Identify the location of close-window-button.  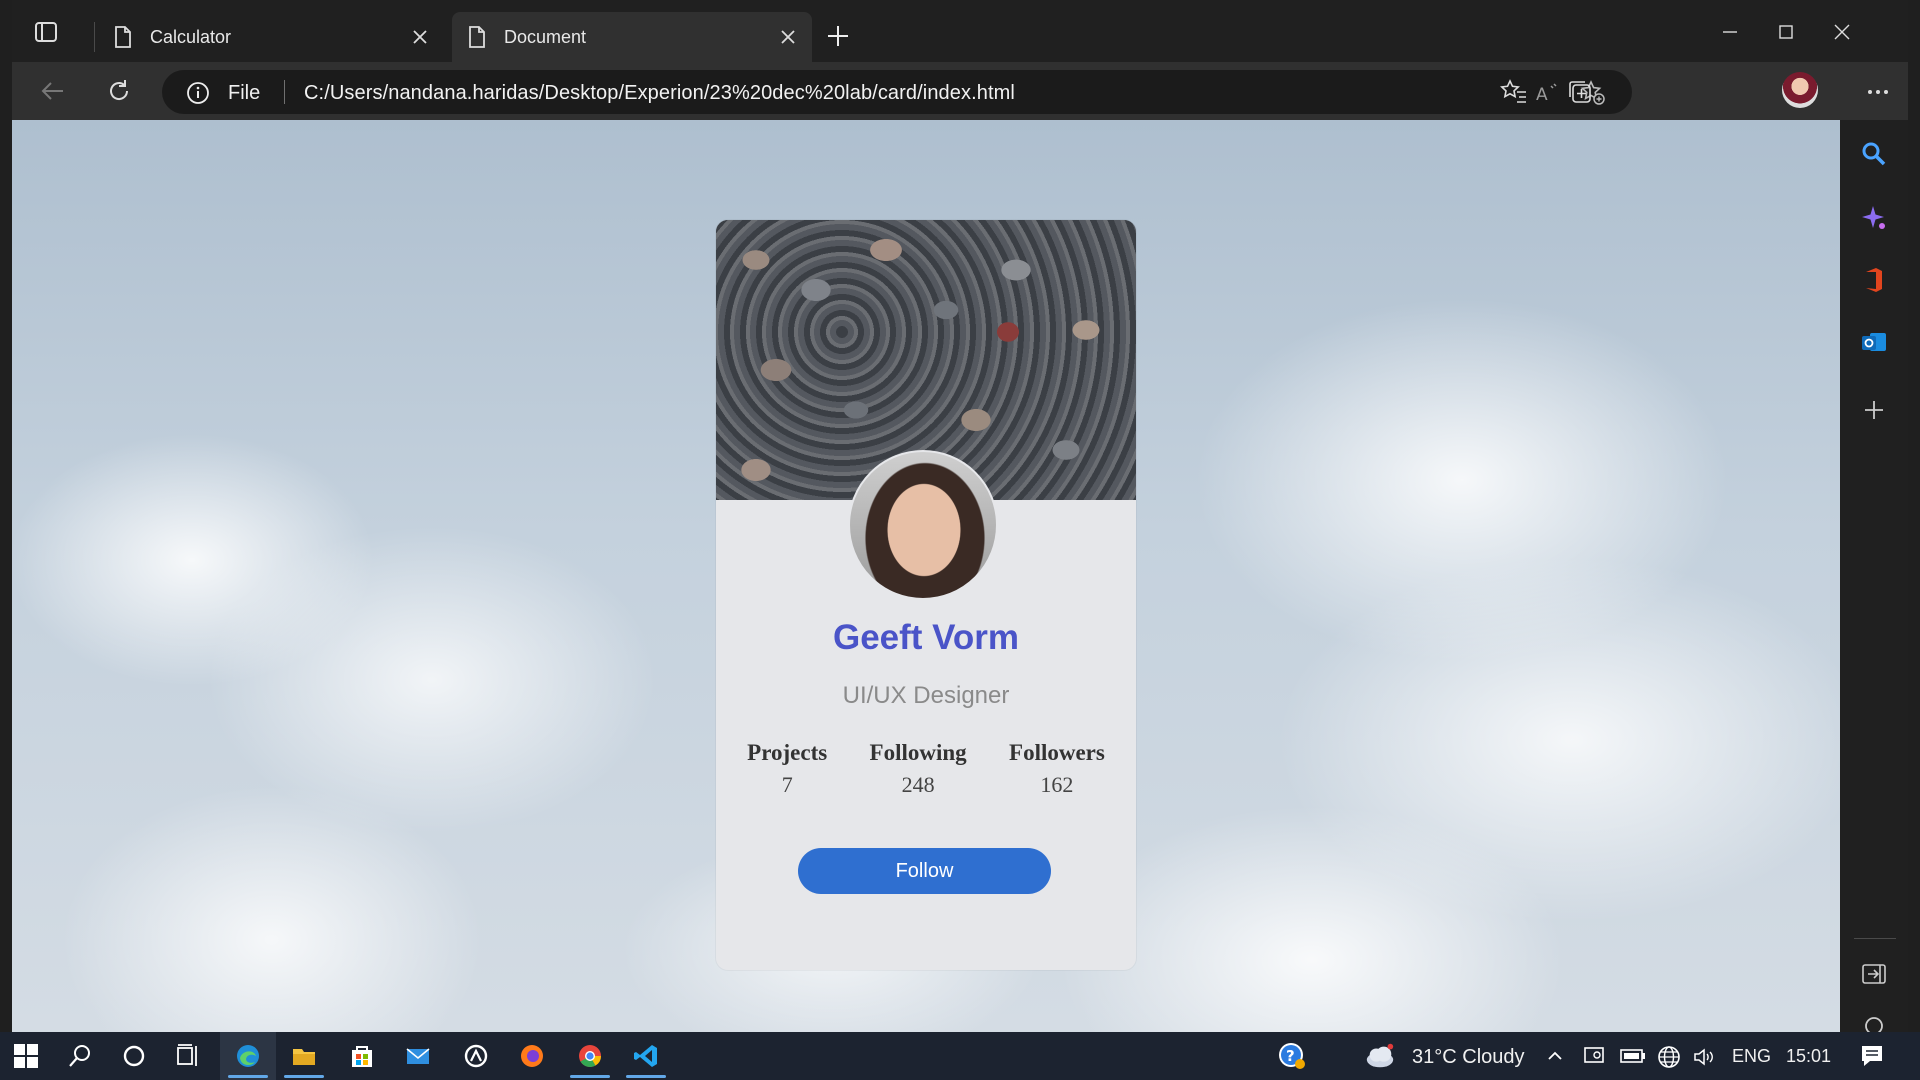
(1842, 32).